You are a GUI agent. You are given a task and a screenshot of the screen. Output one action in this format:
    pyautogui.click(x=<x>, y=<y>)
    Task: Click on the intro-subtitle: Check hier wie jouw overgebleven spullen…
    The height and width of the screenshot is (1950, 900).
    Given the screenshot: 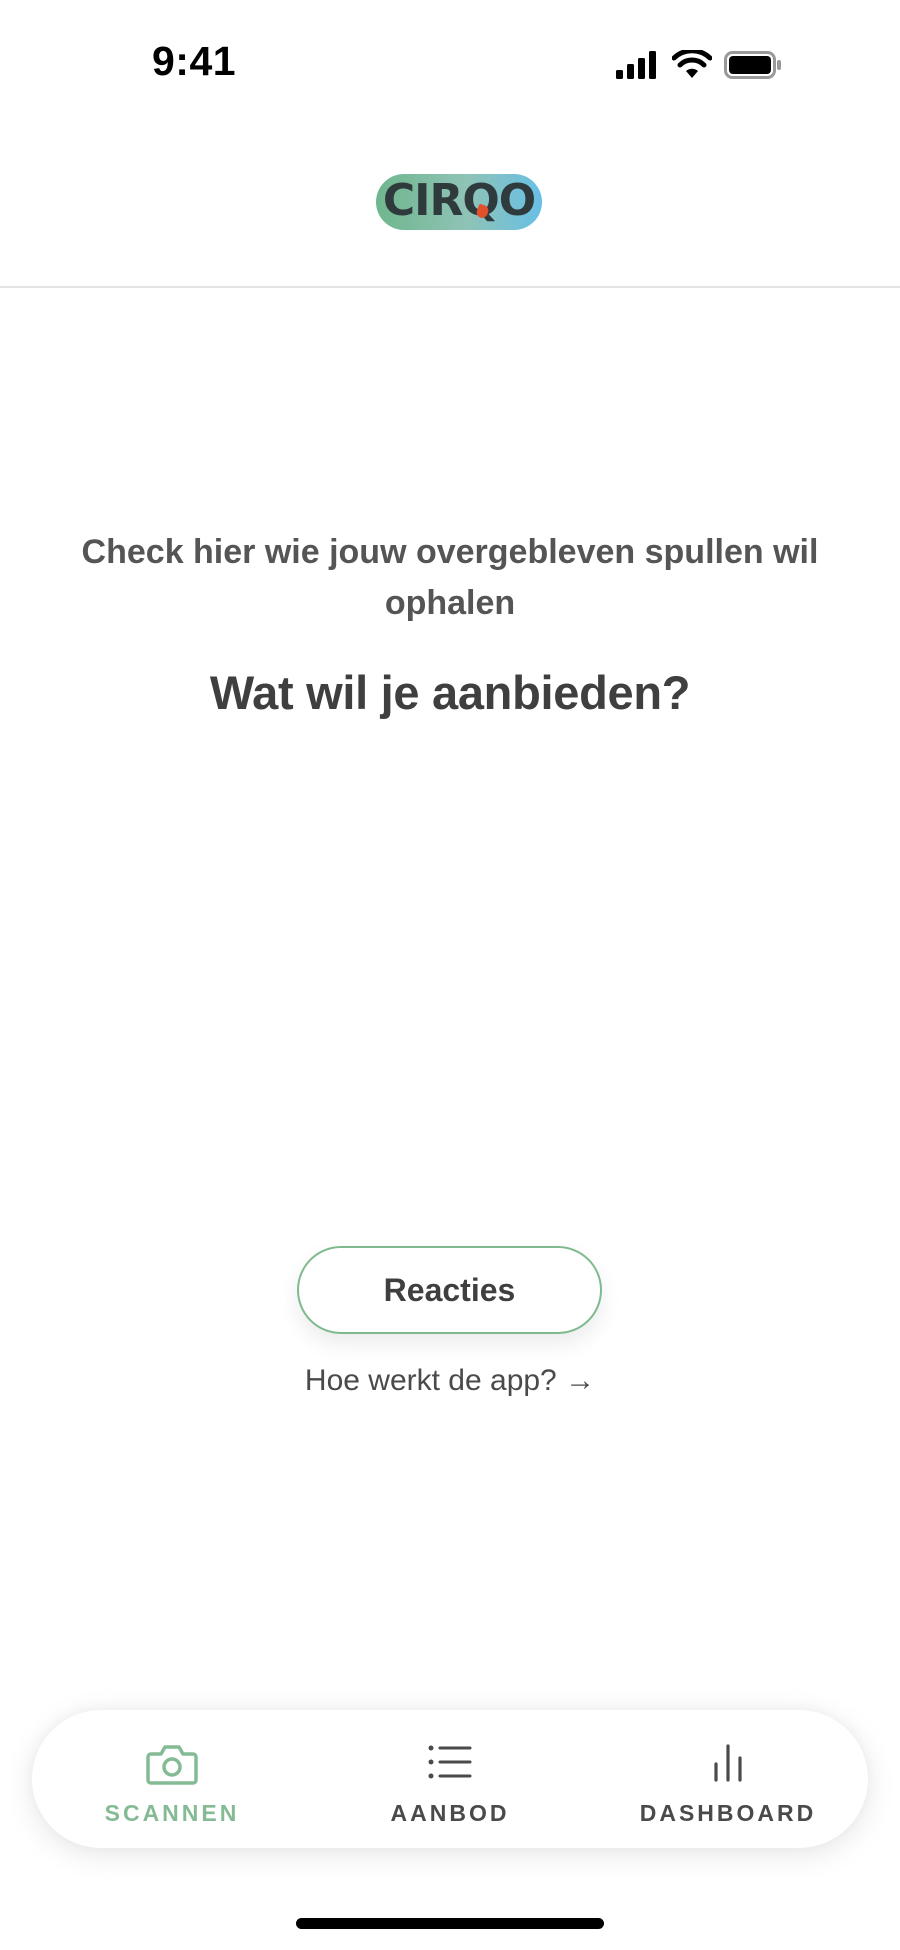 What is the action you would take?
    pyautogui.click(x=450, y=577)
    